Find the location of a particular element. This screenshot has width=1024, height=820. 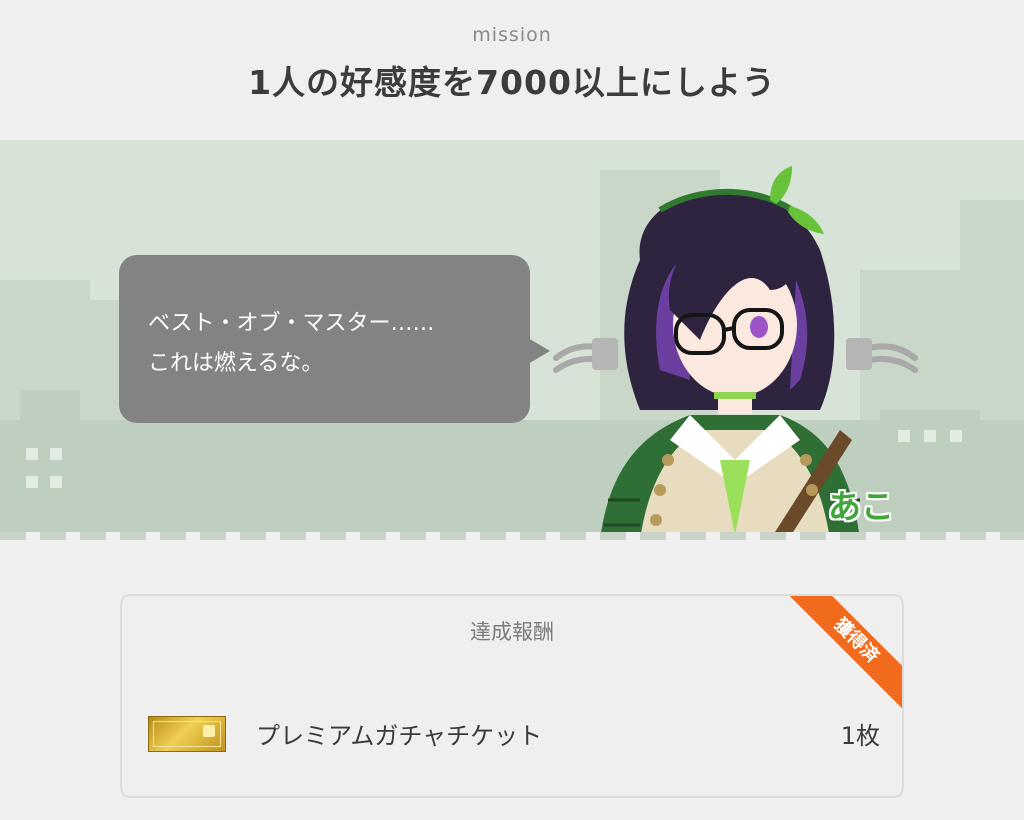

speaker-name: あこ is located at coordinates (861, 506).